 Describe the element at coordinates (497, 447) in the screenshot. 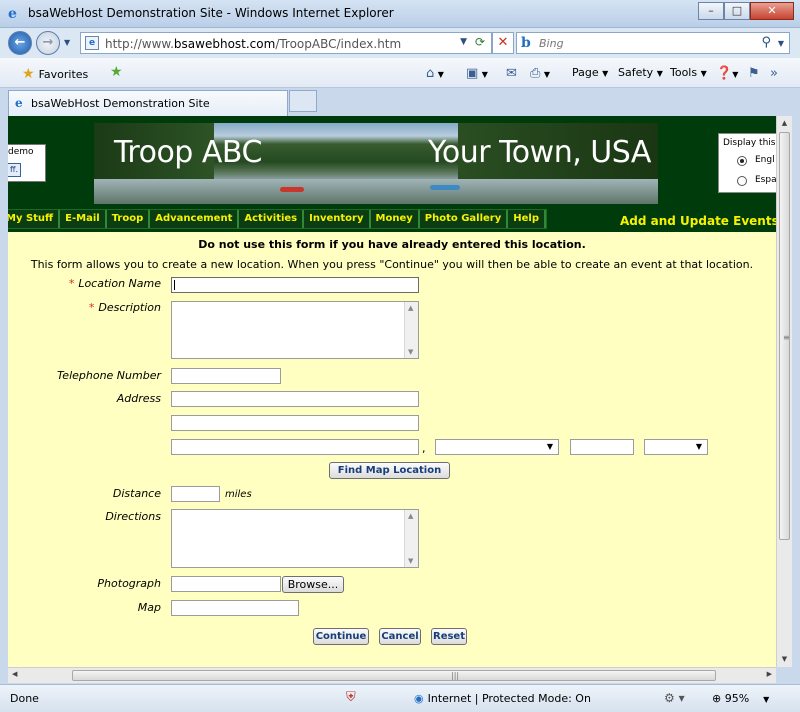

I see `state-select: ▼` at that location.